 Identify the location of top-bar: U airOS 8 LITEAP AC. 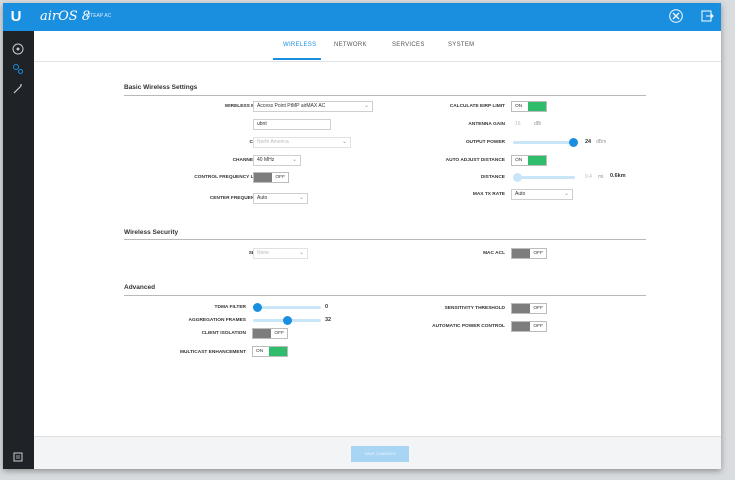
(362, 17).